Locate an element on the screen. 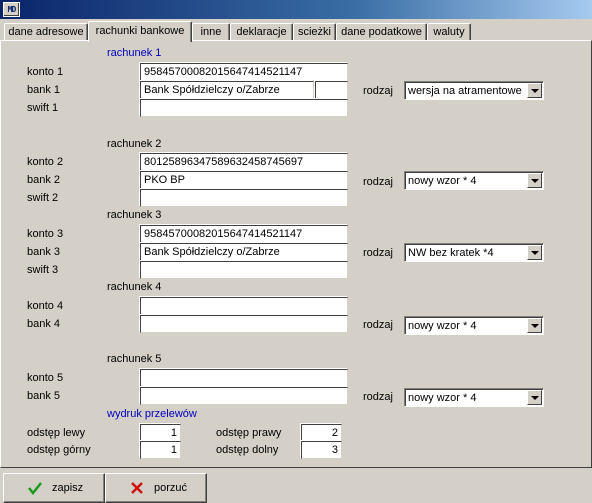  rodzaj-2-select: nowy wzor * 4 is located at coordinates (474, 180).